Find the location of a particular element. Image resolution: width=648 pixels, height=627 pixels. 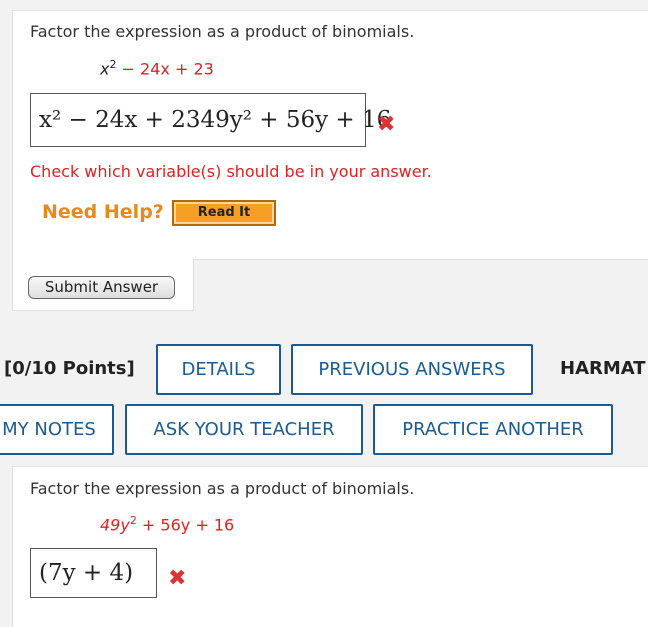

my-notes-label: MY NOTES is located at coordinates (49, 429).